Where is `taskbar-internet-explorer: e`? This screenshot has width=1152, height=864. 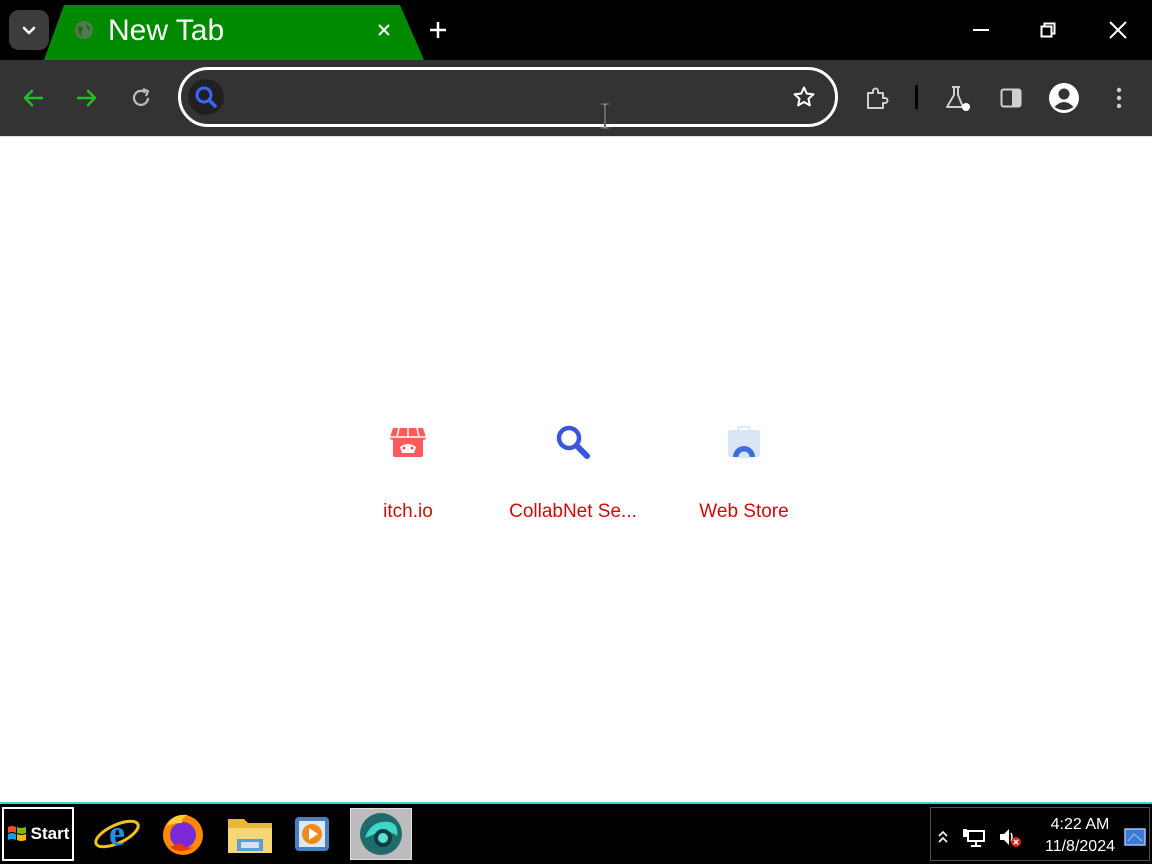 taskbar-internet-explorer: e is located at coordinates (117, 834).